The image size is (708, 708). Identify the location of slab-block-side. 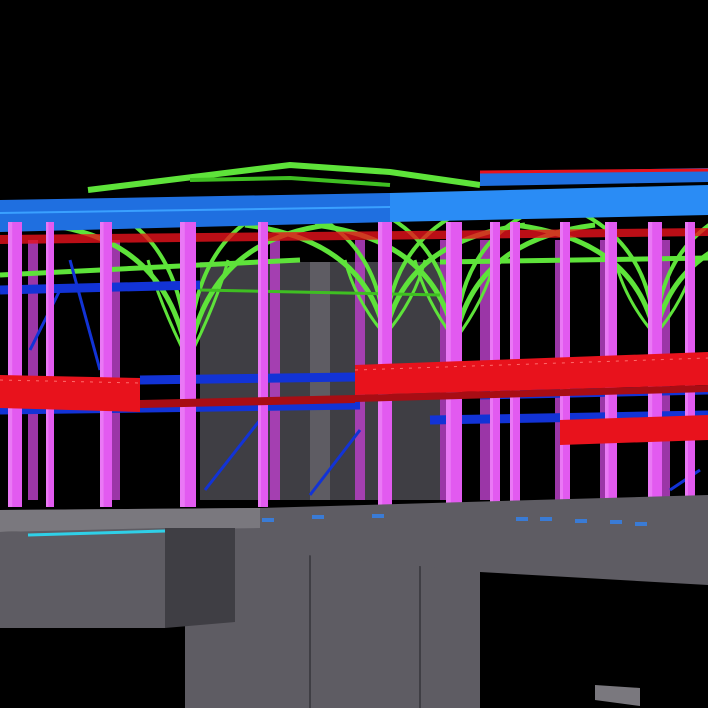
(200, 578).